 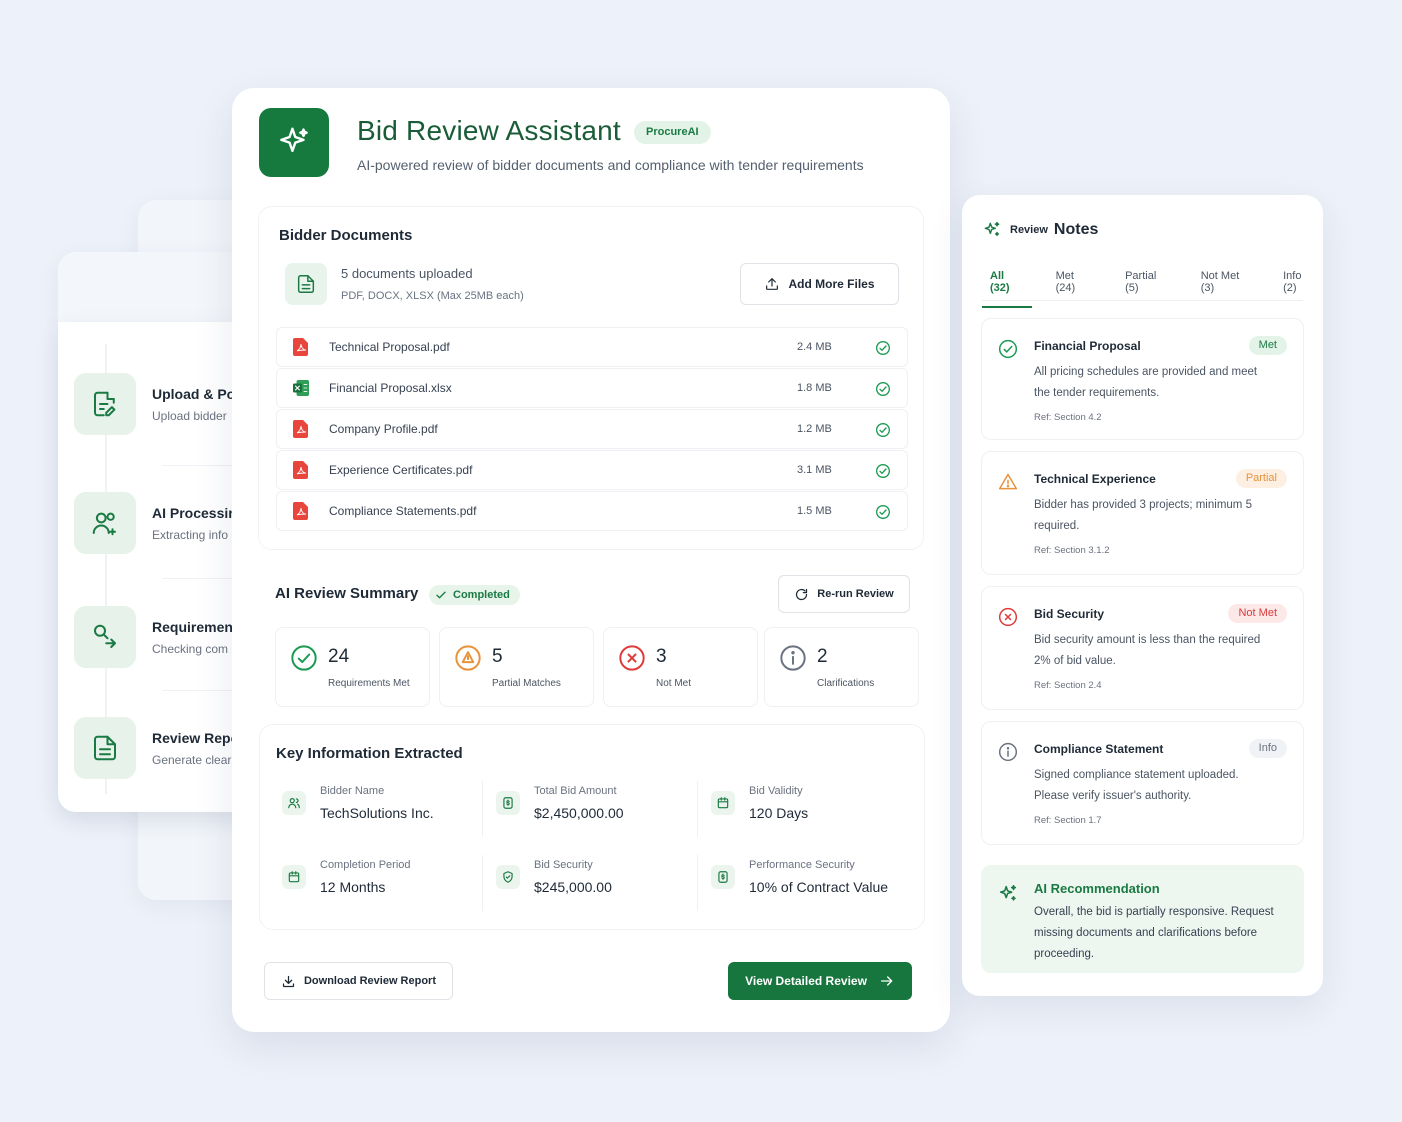 I want to click on note-title: Technical Experience, so click(x=1095, y=479).